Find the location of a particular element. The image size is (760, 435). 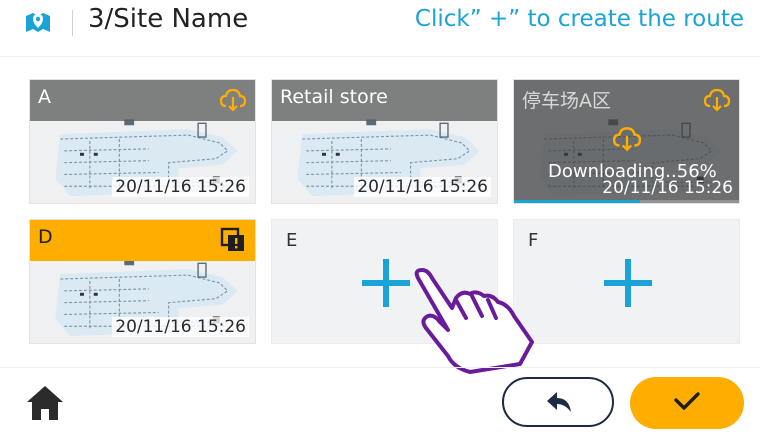

route-name: A is located at coordinates (44, 97).